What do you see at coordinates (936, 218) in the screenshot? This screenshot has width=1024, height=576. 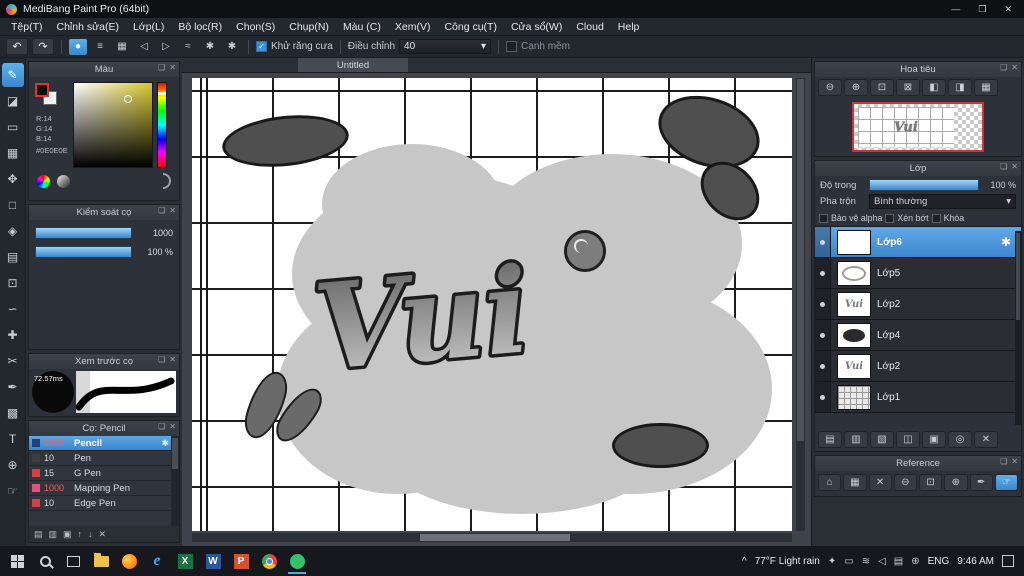 I see `lock-checkbox` at bounding box center [936, 218].